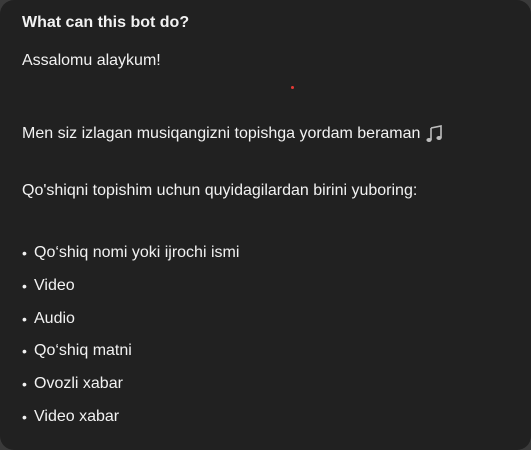  Describe the element at coordinates (265, 286) in the screenshot. I see `list-item: • Video` at that location.